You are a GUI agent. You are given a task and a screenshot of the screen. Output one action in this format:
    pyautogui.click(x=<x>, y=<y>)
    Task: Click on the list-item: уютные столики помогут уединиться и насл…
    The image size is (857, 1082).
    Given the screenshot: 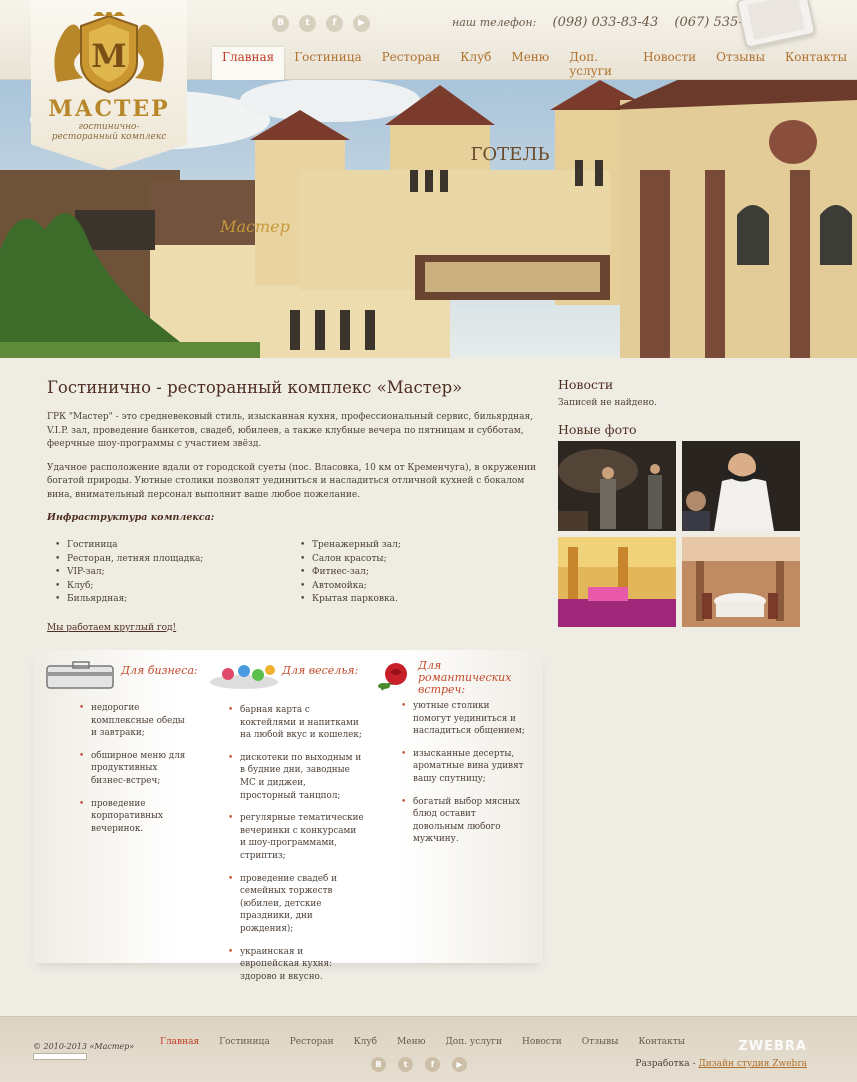 What is the action you would take?
    pyautogui.click(x=465, y=719)
    